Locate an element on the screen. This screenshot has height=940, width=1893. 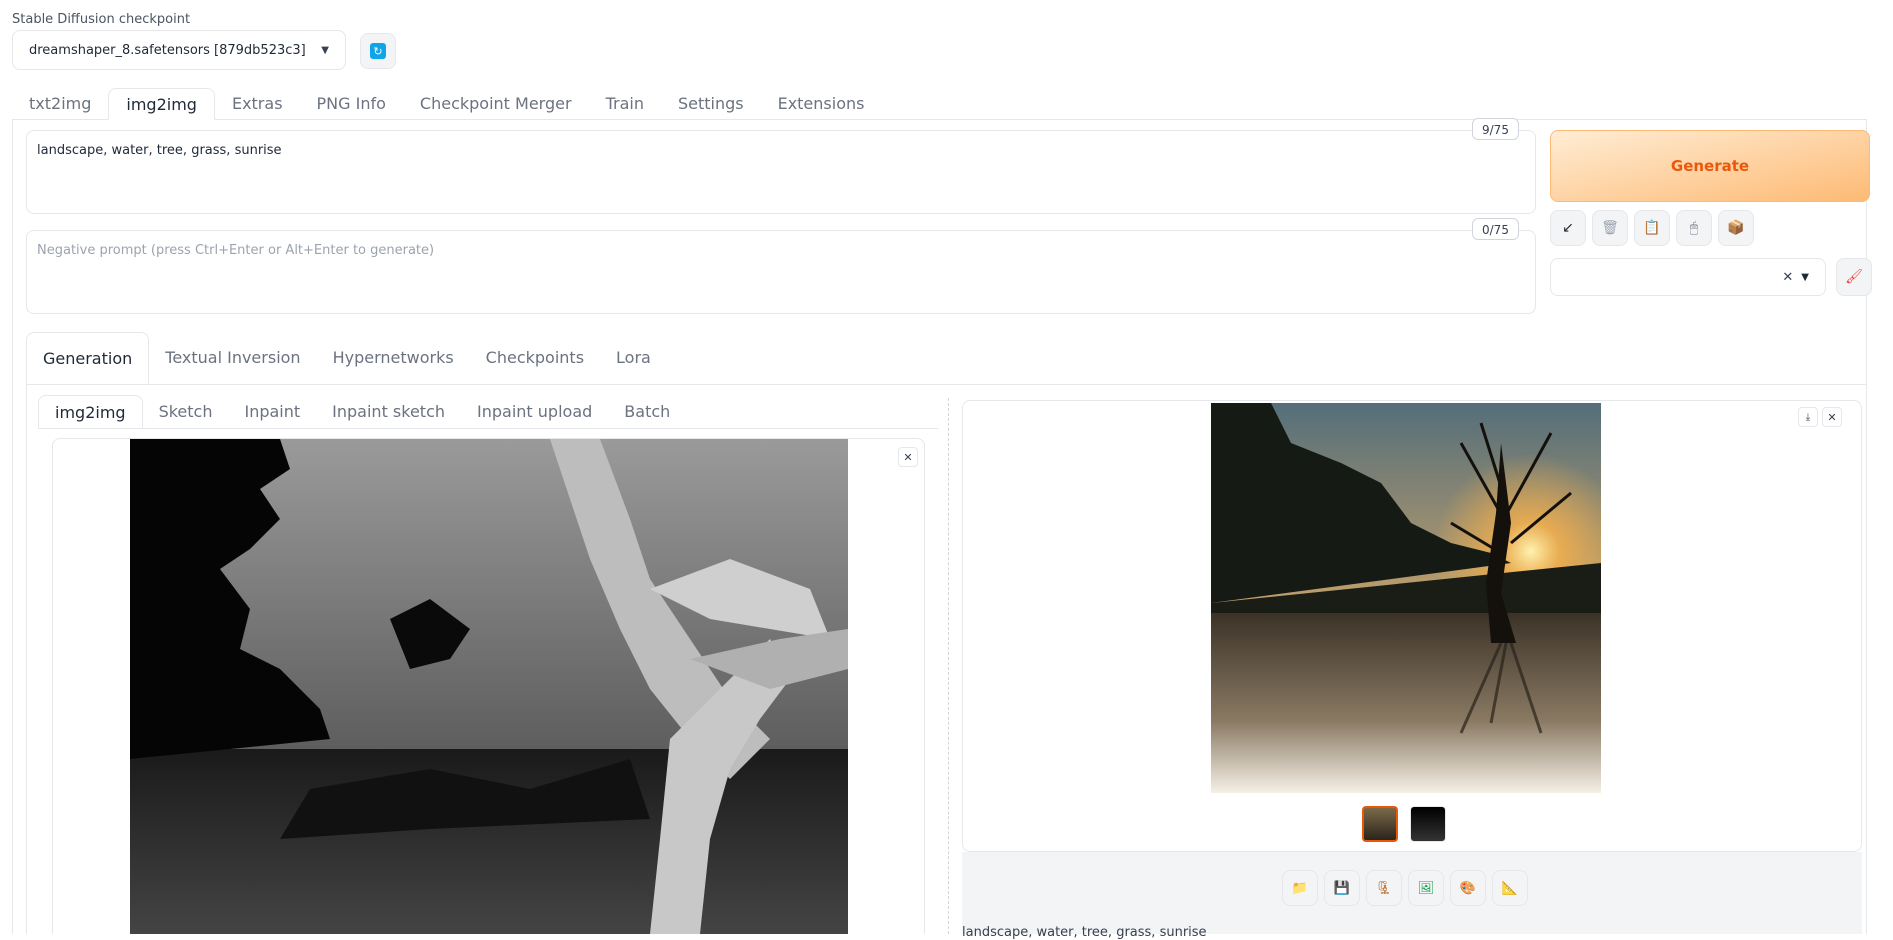
tab-hypernetworks: Hypernetworks is located at coordinates (393, 358).